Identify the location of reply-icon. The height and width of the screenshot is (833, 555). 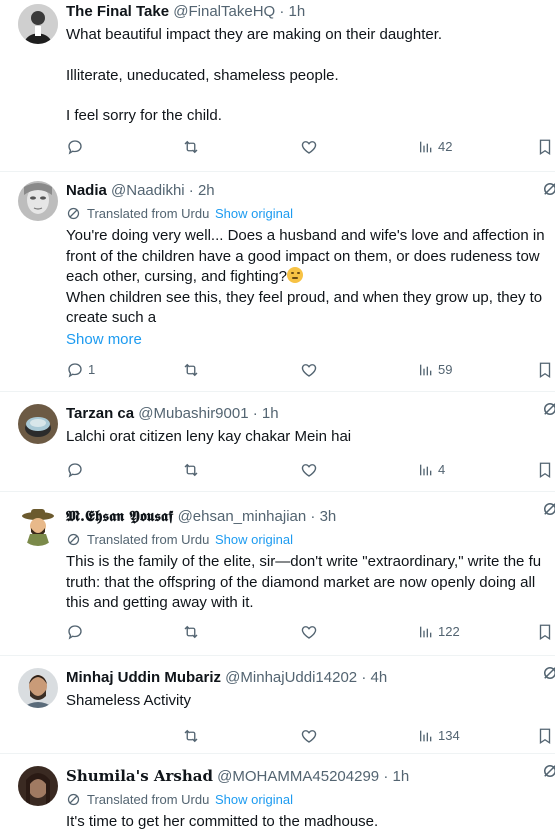
(75, 470).